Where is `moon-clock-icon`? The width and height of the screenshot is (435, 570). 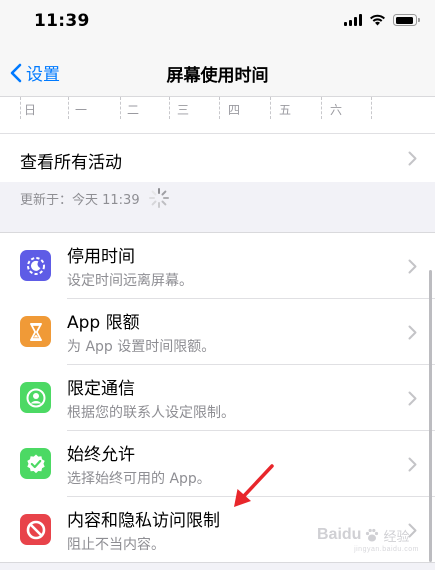
moon-clock-icon is located at coordinates (35, 265).